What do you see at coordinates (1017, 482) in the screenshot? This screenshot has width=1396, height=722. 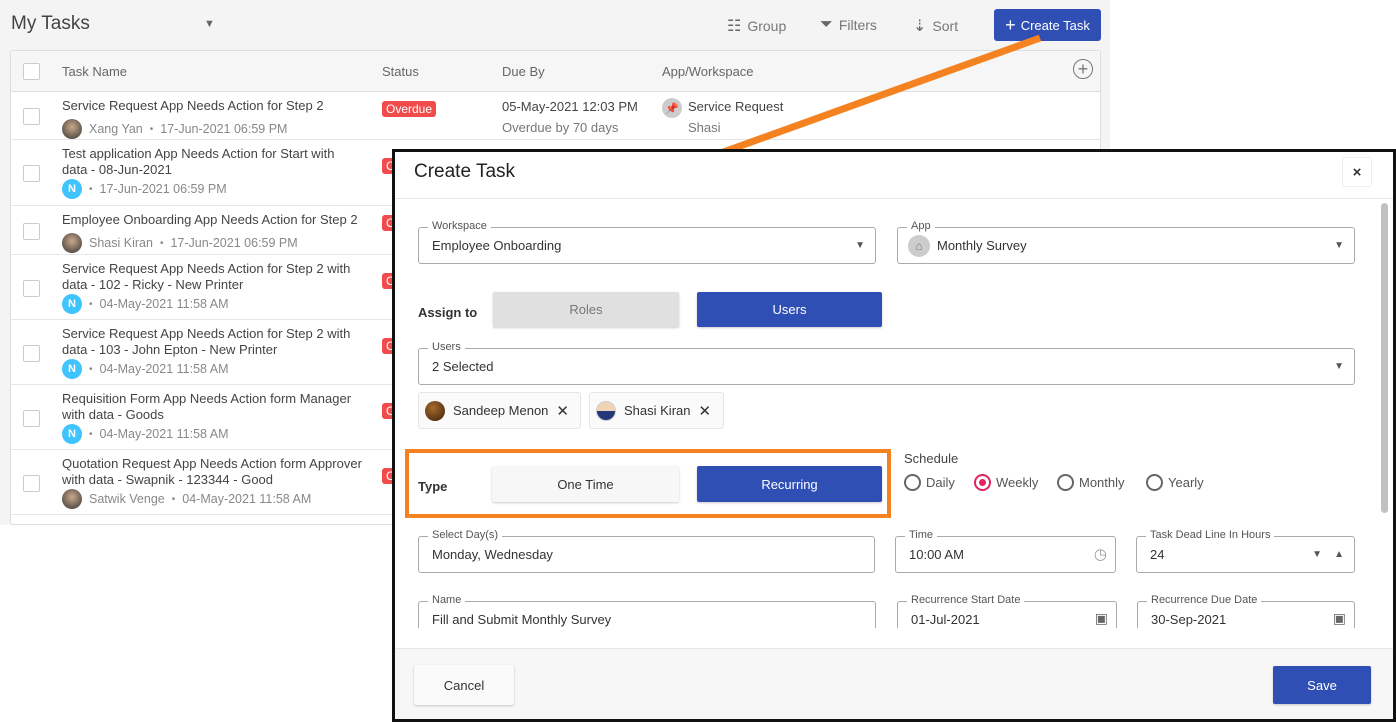 I see `radio-label: Weekly` at bounding box center [1017, 482].